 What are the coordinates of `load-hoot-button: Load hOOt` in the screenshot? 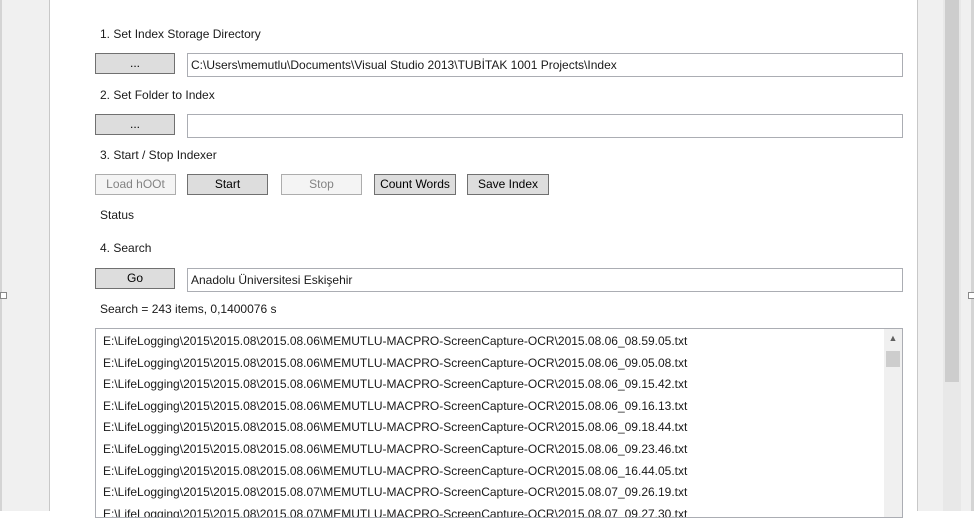 It's located at (135, 184).